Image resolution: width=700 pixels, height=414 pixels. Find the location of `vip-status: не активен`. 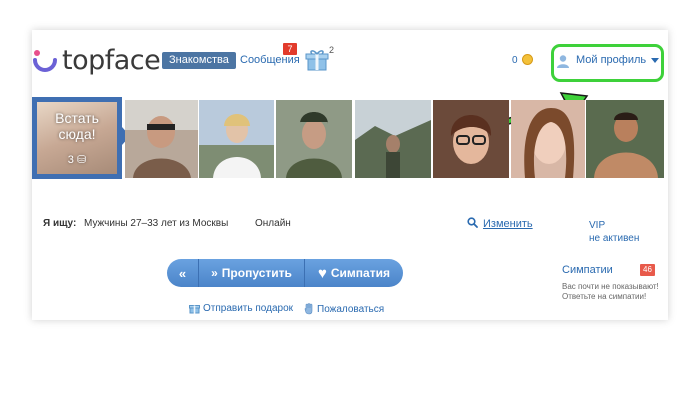

vip-status: не активен is located at coordinates (614, 238).